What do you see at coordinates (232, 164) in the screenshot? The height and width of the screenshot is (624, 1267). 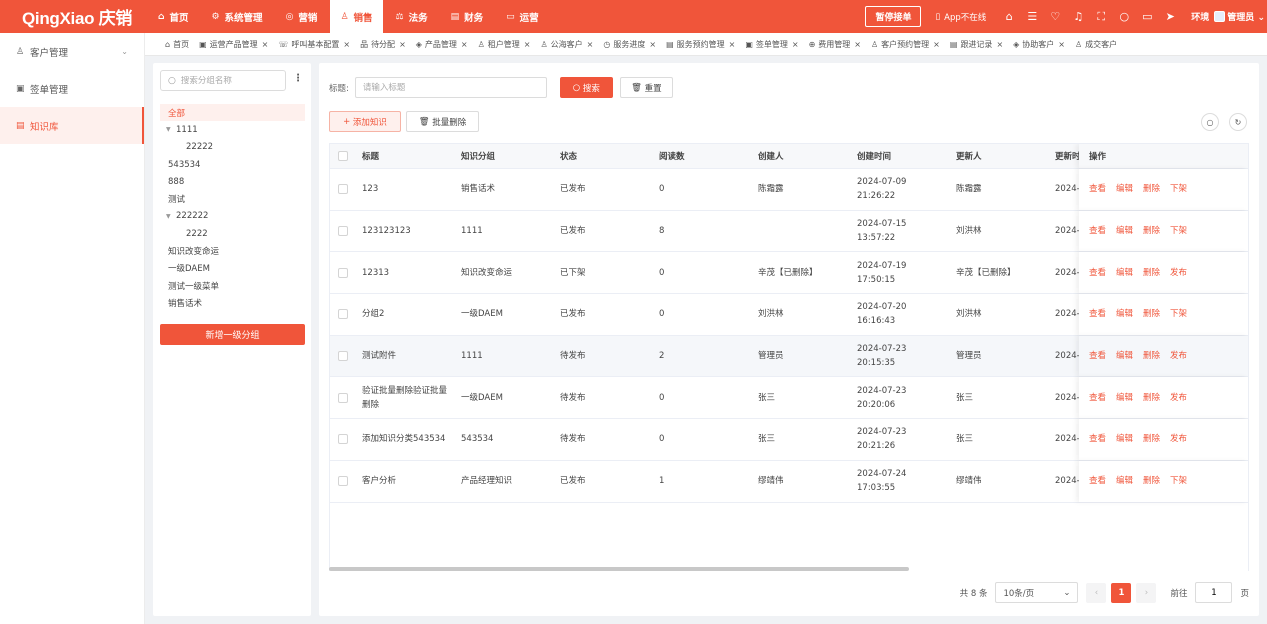 I see `tree-node: 543534` at bounding box center [232, 164].